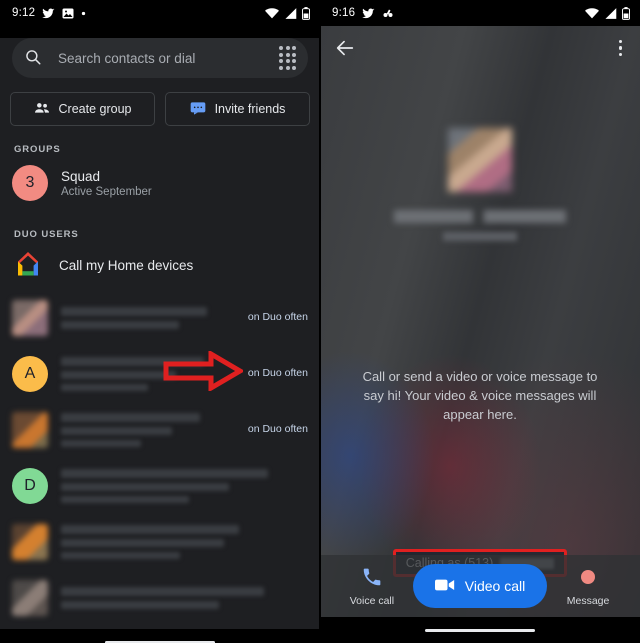 The image size is (640, 643). I want to click on overflow-menu-icon, so click(621, 48).